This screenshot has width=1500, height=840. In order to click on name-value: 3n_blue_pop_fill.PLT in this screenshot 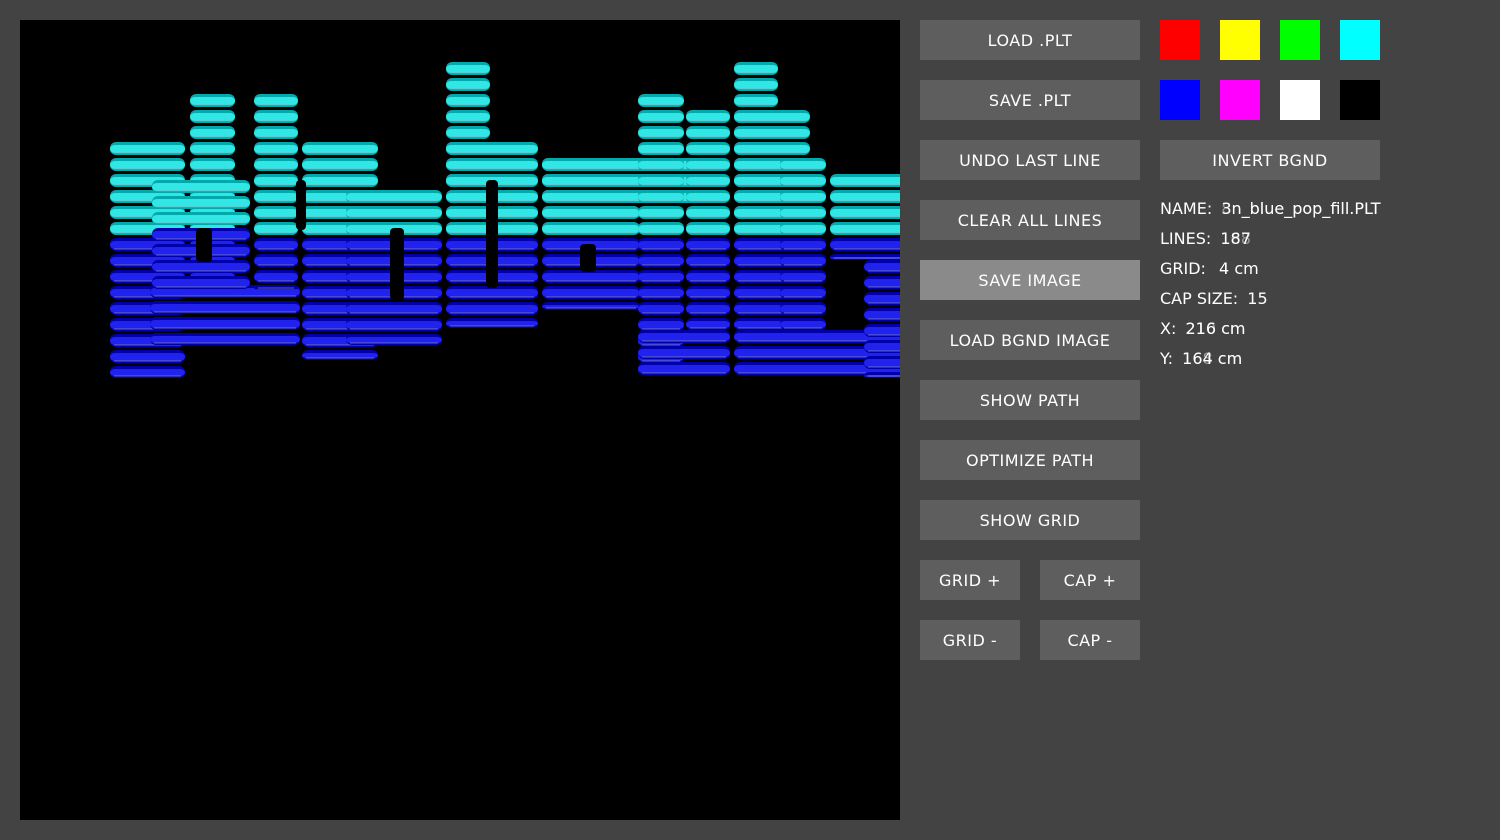, I will do `click(1301, 208)`.